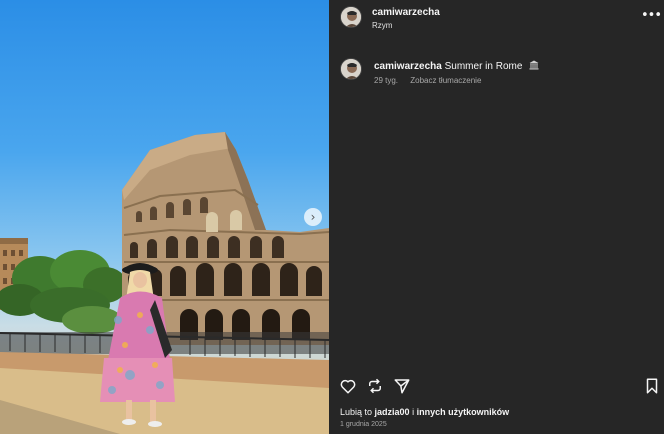 The image size is (664, 434). What do you see at coordinates (483, 66) in the screenshot?
I see `caption-text: Summer in Rome` at bounding box center [483, 66].